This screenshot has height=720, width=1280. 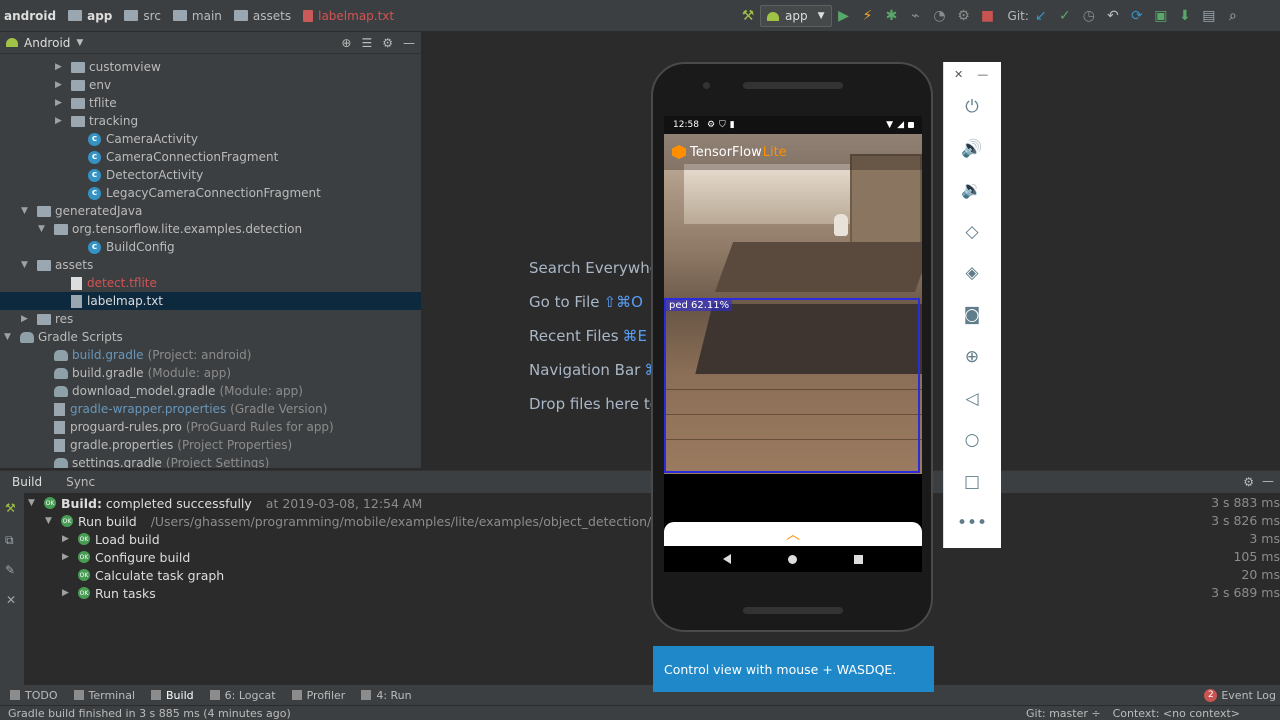 I want to click on rotate-left-icon: ◇, so click(x=972, y=232).